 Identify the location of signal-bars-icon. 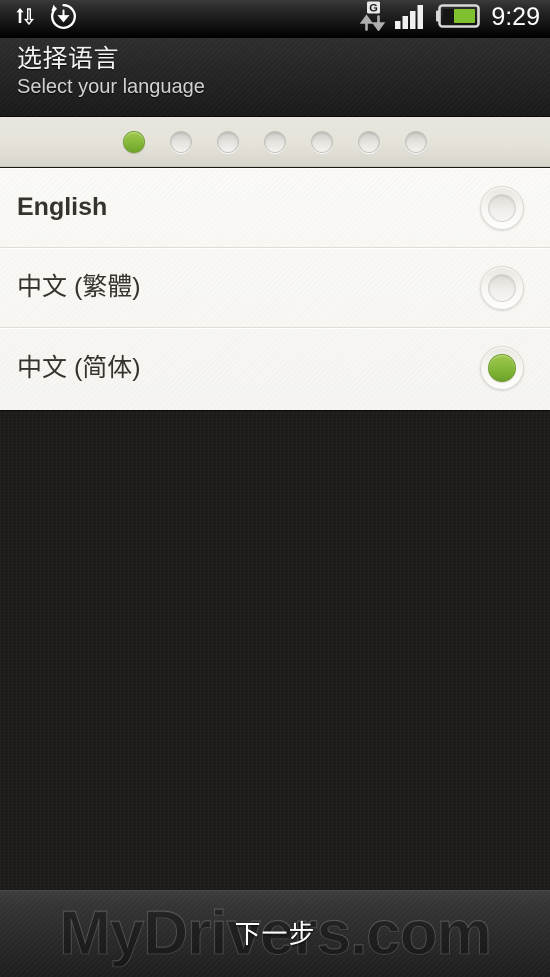
(411, 18).